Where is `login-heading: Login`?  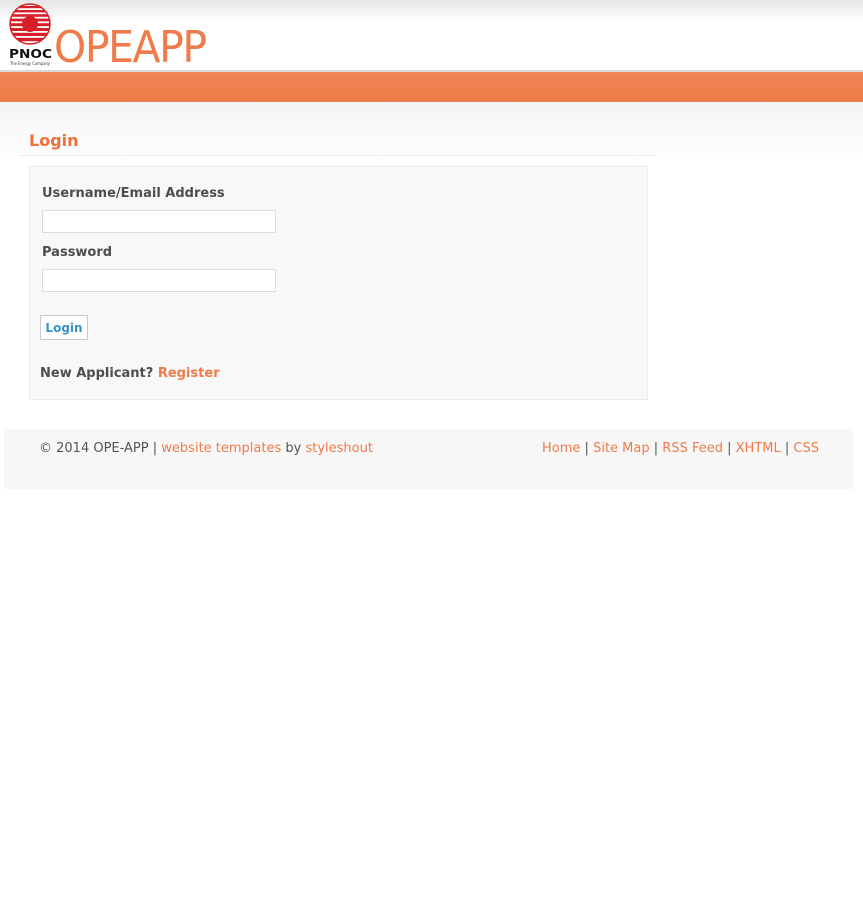 login-heading: Login is located at coordinates (54, 140).